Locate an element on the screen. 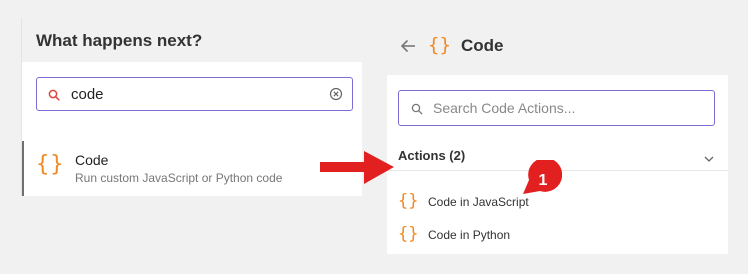  badge-number: 1 is located at coordinates (543, 180).